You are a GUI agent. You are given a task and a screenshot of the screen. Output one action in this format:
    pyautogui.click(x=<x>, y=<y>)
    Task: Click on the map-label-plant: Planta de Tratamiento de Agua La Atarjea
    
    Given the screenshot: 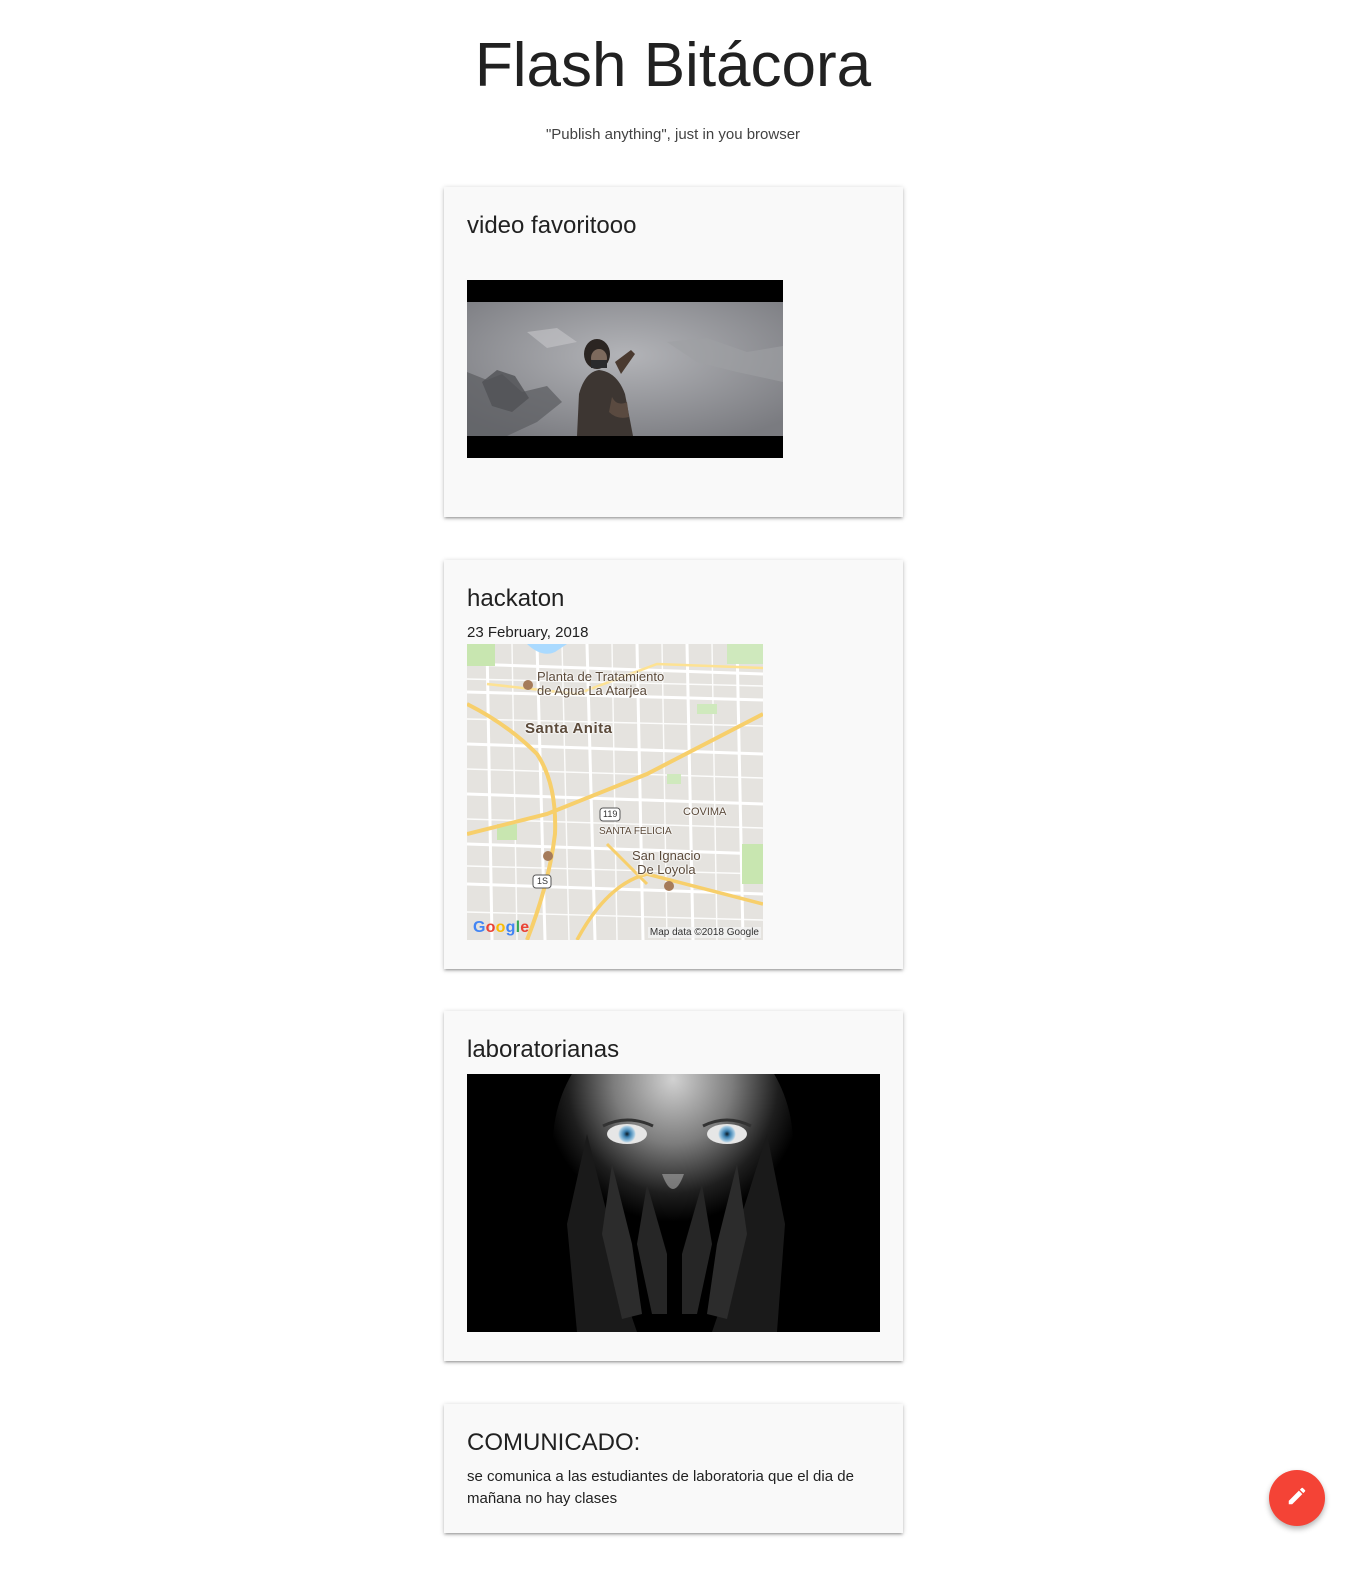 What is the action you would take?
    pyautogui.click(x=601, y=683)
    